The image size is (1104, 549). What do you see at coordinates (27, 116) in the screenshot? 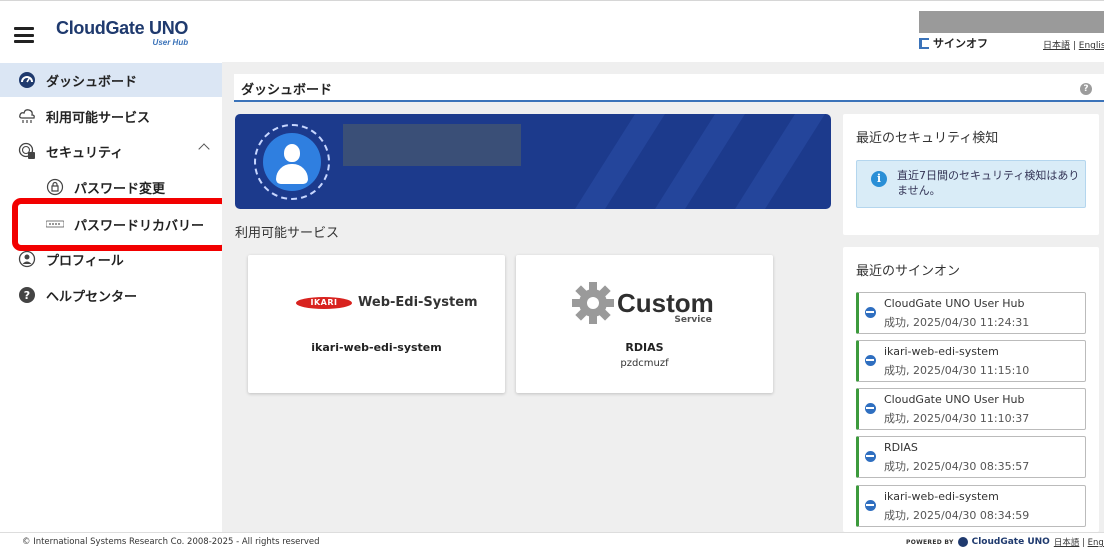
I see `cloud-services-icon` at bounding box center [27, 116].